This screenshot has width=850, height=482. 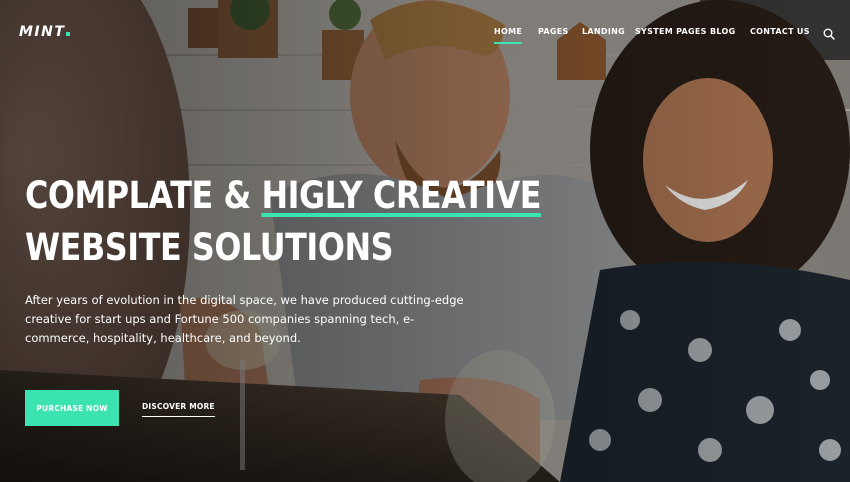 What do you see at coordinates (508, 35) in the screenshot?
I see `nav-item-home: HOME` at bounding box center [508, 35].